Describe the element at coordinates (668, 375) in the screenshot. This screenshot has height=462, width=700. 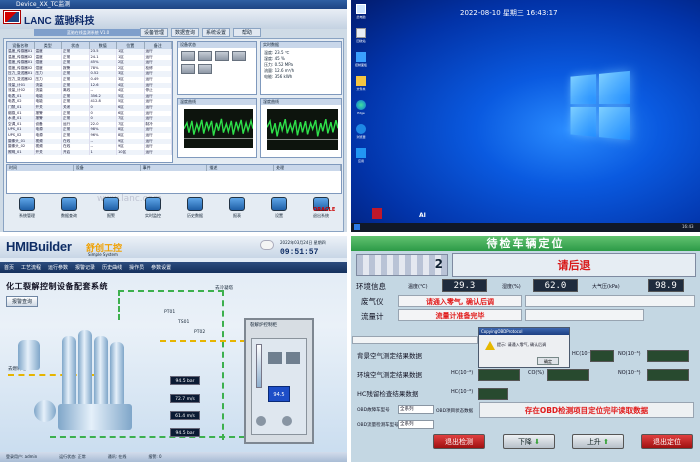
I see `env-no-value` at that location.